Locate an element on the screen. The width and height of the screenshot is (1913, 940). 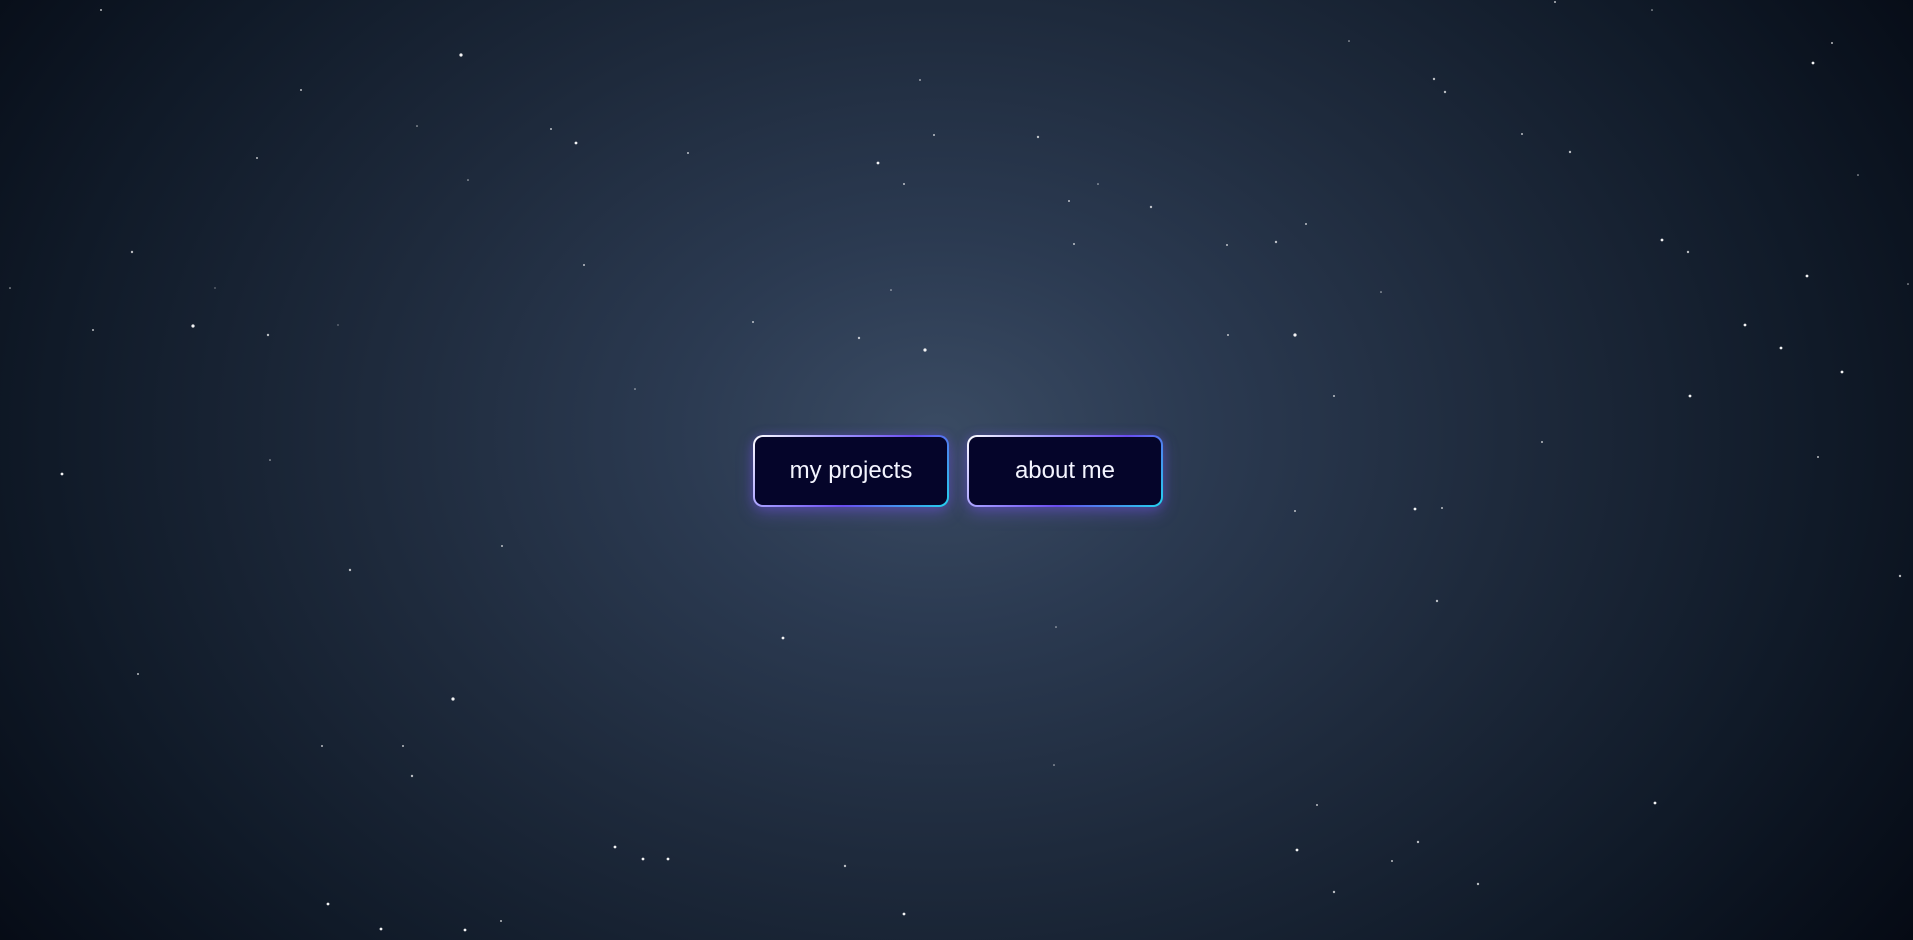
main-navigation: my projects about me is located at coordinates (958, 471).